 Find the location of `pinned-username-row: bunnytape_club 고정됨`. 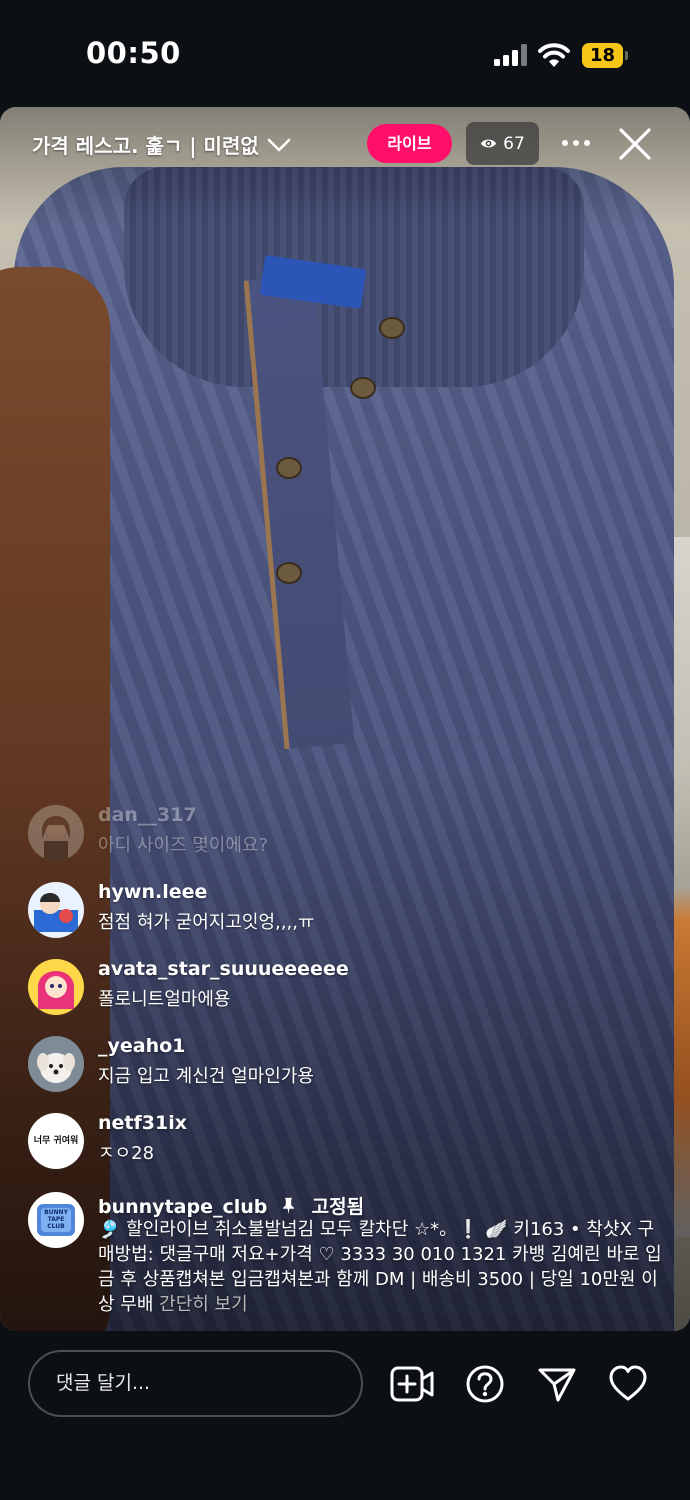

pinned-username-row: bunnytape_club 고정됨 is located at coordinates (231, 1205).